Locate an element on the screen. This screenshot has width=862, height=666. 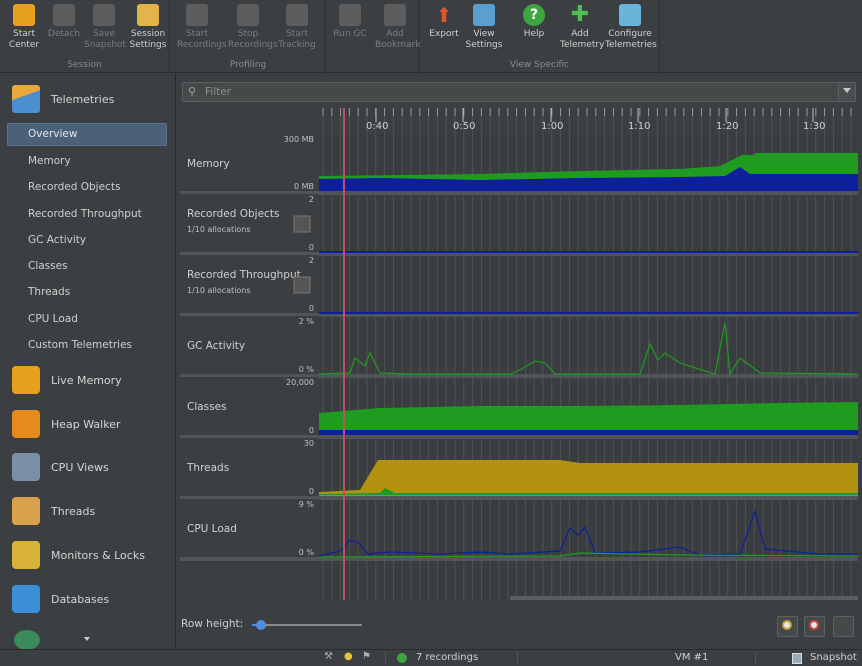
toolbar-button-label: Session Settings is located at coordinates (148, 39).